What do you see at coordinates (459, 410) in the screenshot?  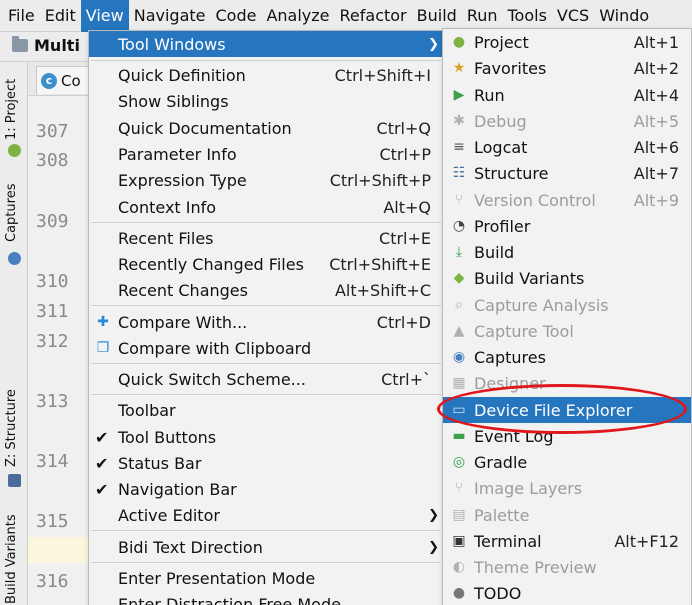 I see `device-file-icon: ▭` at bounding box center [459, 410].